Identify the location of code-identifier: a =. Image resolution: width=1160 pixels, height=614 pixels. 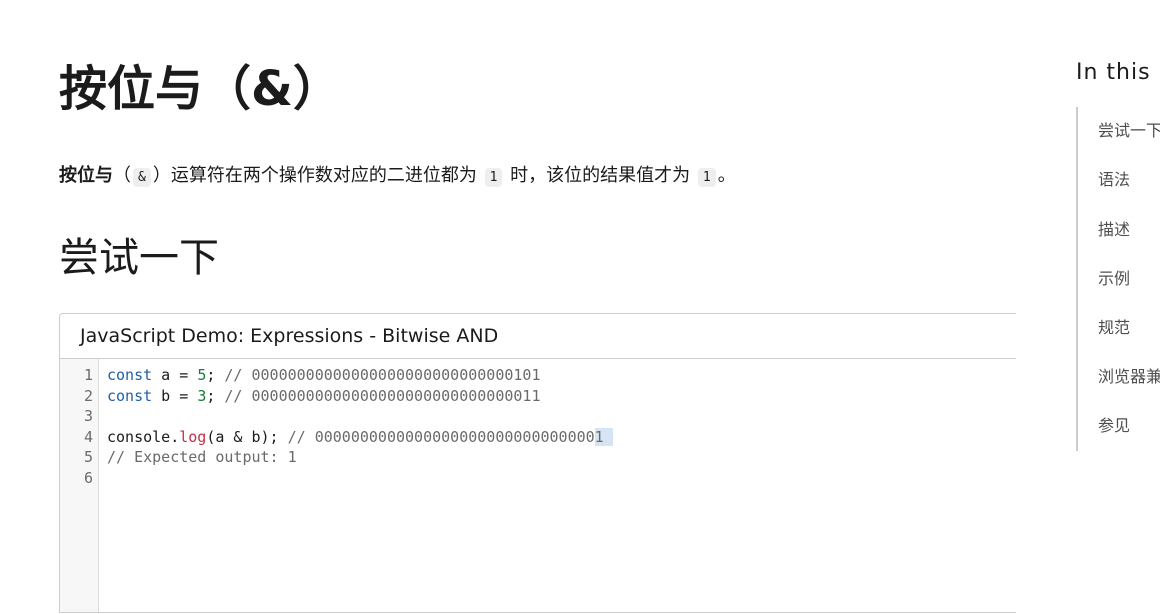
(175, 375).